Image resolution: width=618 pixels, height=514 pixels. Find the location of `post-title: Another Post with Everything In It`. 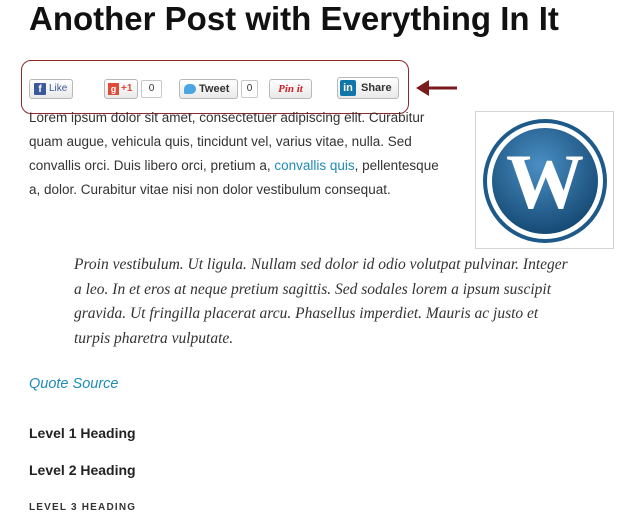

post-title: Another Post with Everything In It is located at coordinates (294, 18).